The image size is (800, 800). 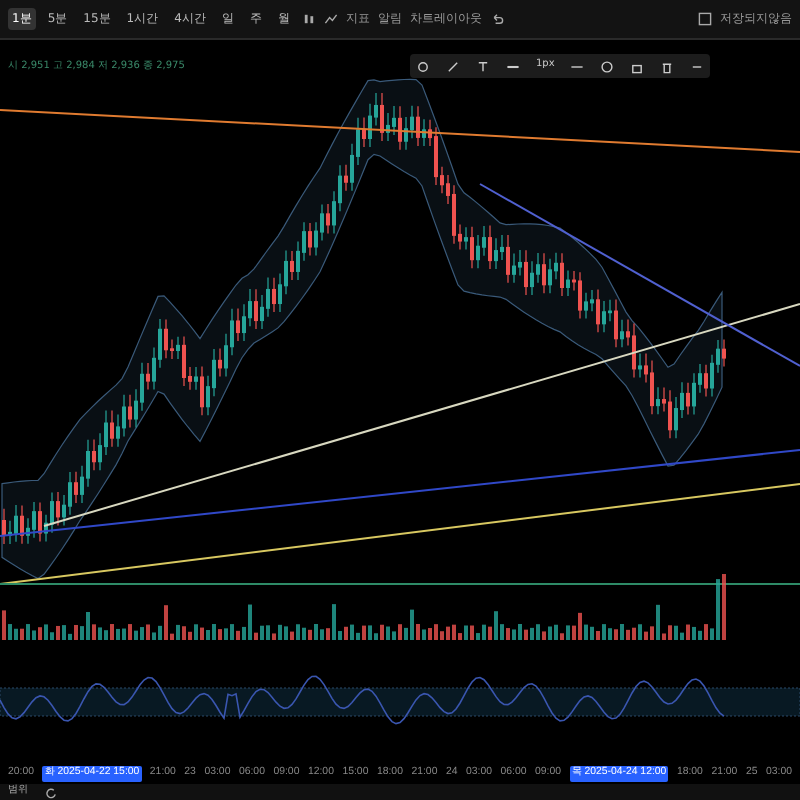 I want to click on text-icon, so click(x=483, y=66).